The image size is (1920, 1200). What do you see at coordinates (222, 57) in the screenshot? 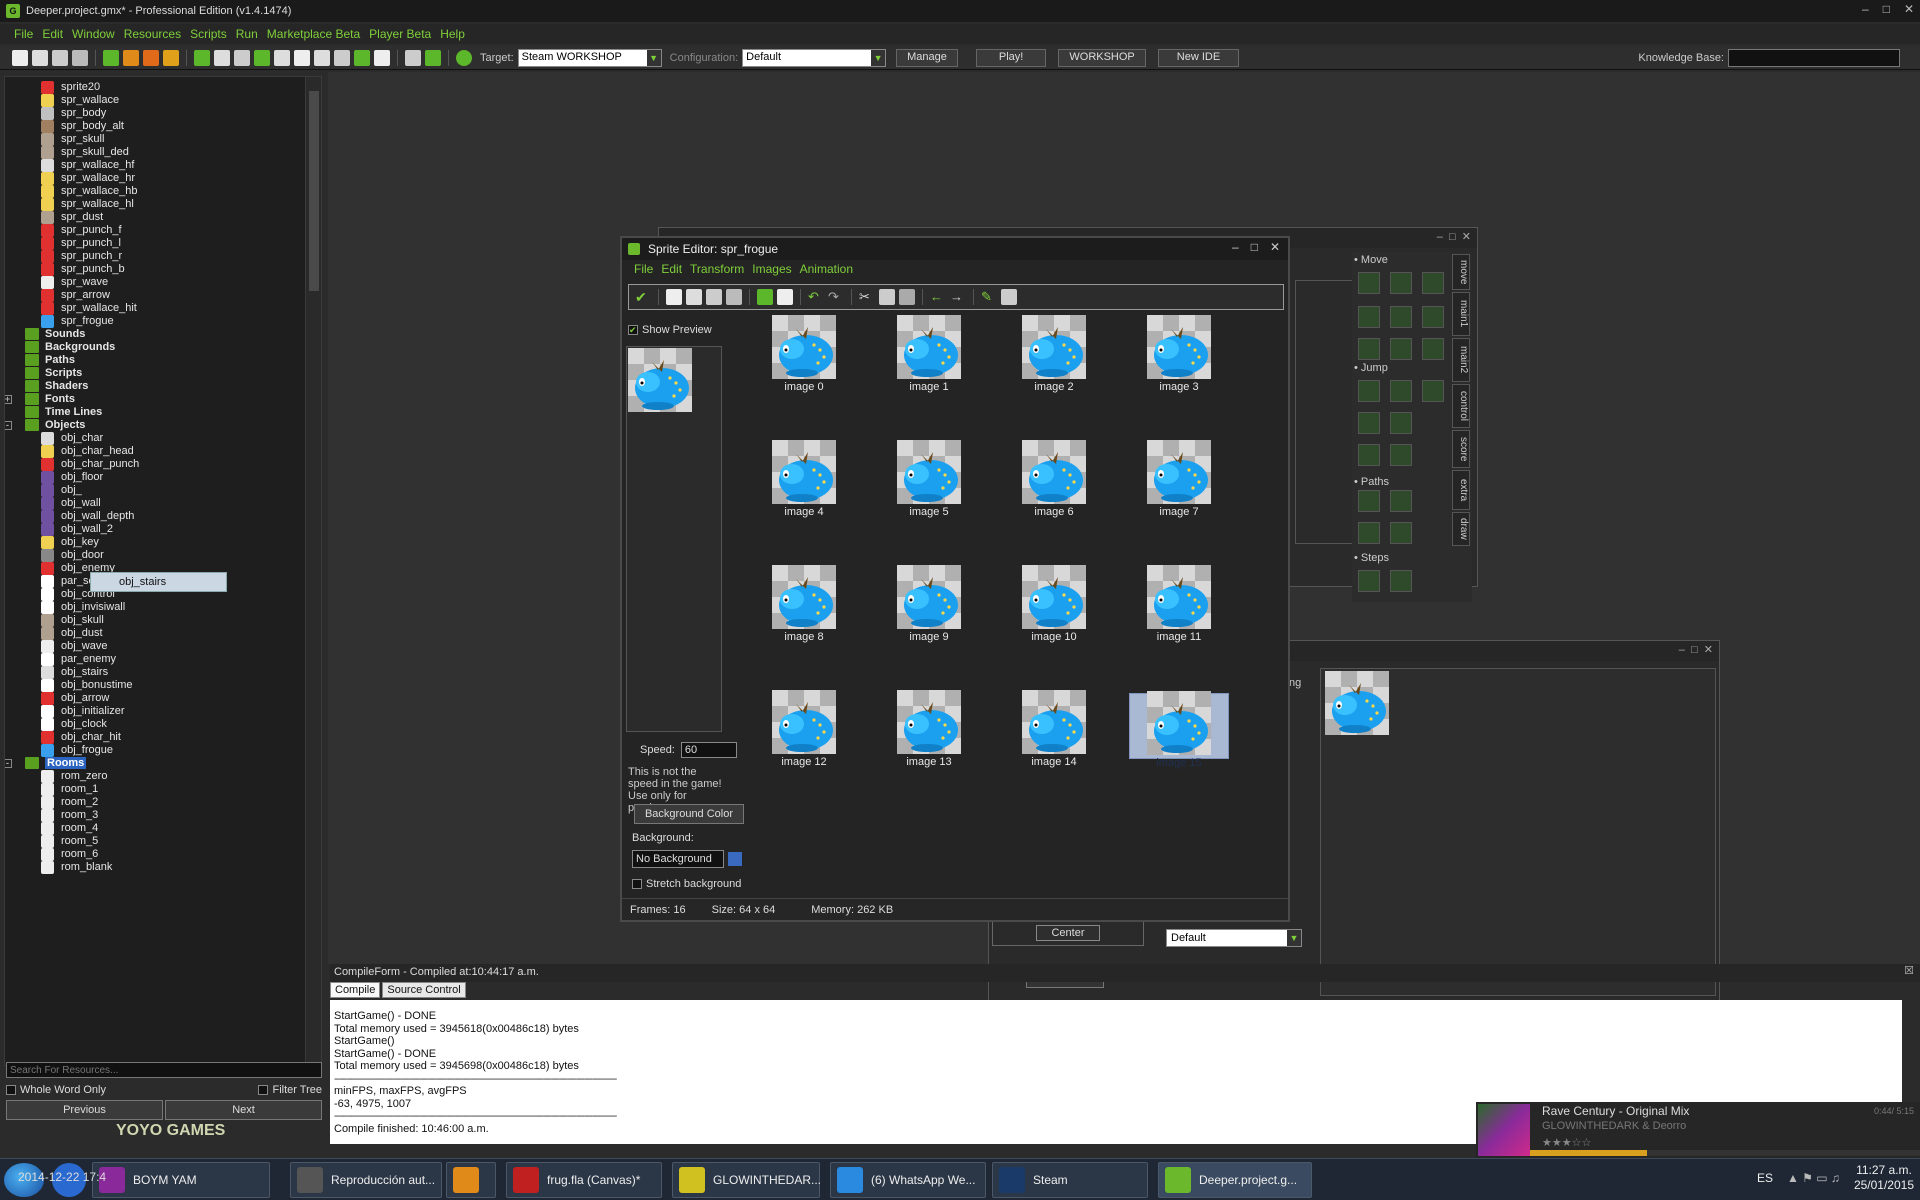
I see `sound-icon` at bounding box center [222, 57].